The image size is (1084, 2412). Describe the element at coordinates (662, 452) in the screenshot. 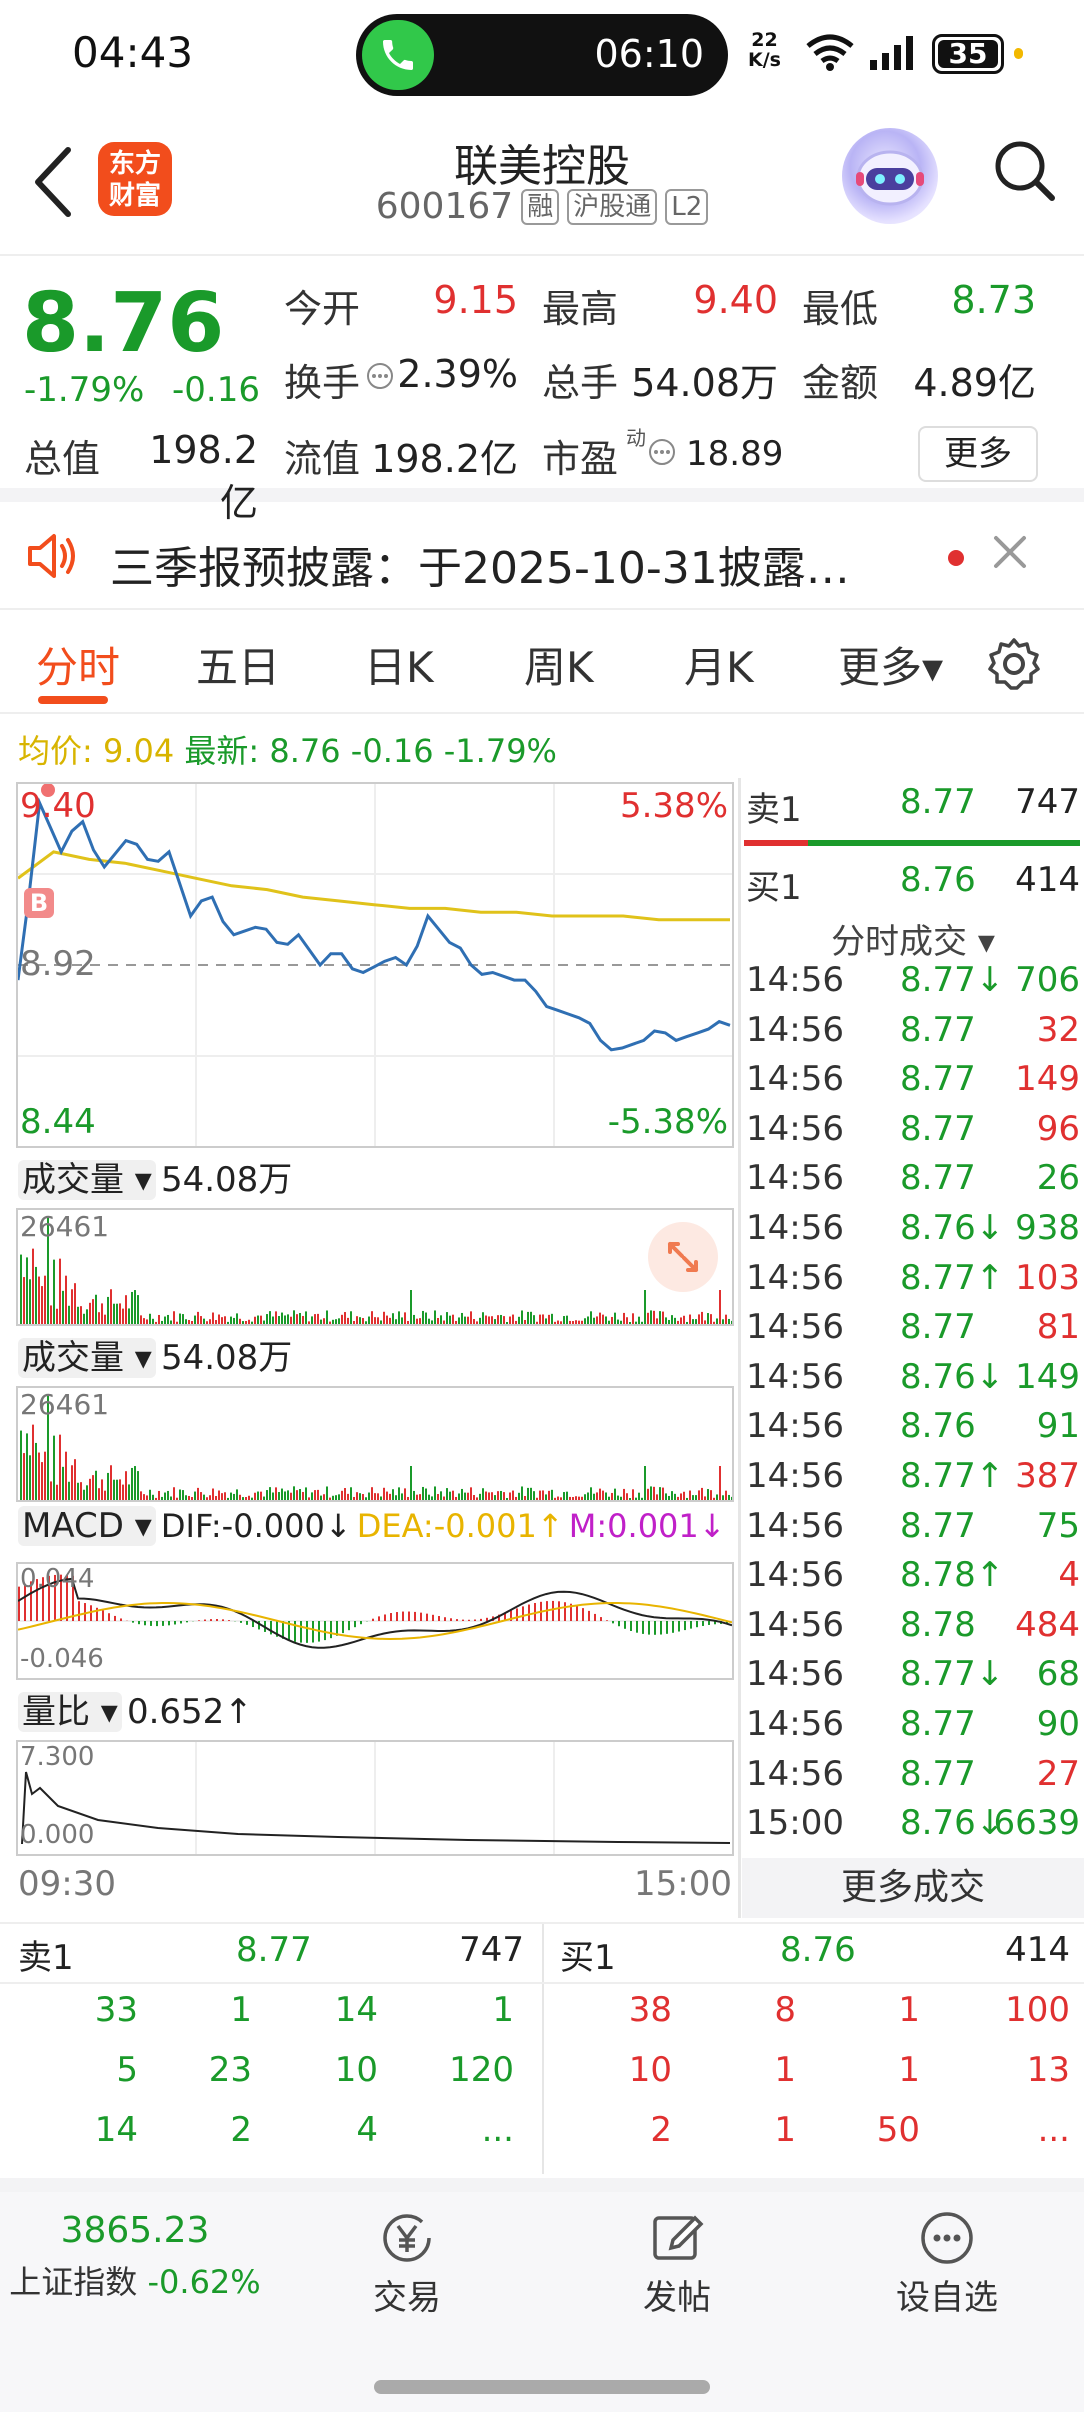

I see `pe-info-icon` at that location.